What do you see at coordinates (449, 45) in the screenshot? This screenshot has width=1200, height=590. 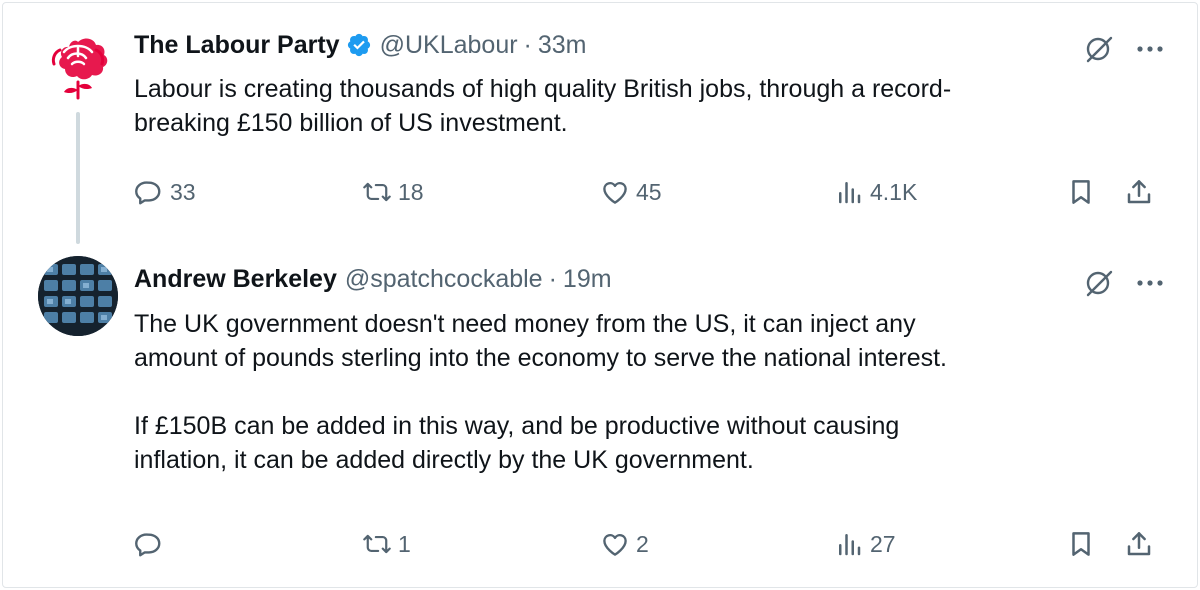 I see `author-handle: @UKLabour` at bounding box center [449, 45].